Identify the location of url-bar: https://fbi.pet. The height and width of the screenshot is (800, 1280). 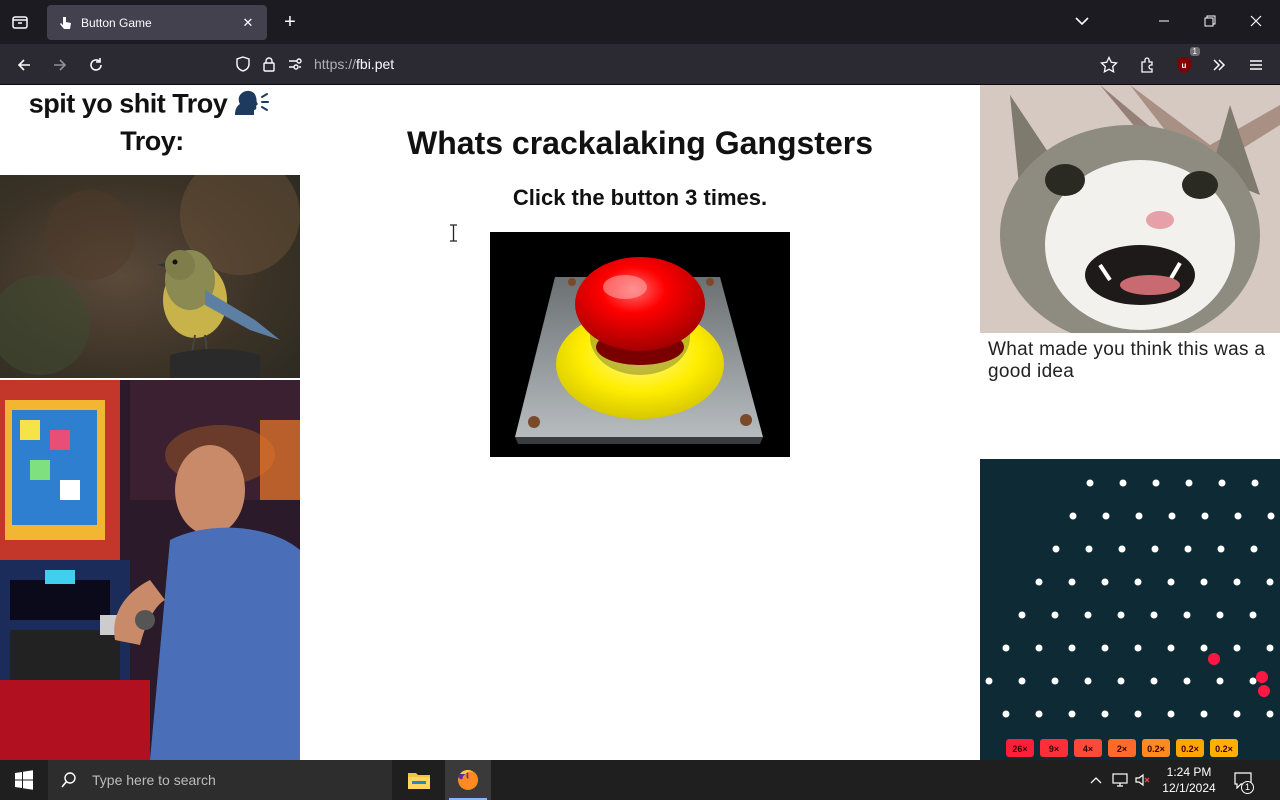
(683, 64).